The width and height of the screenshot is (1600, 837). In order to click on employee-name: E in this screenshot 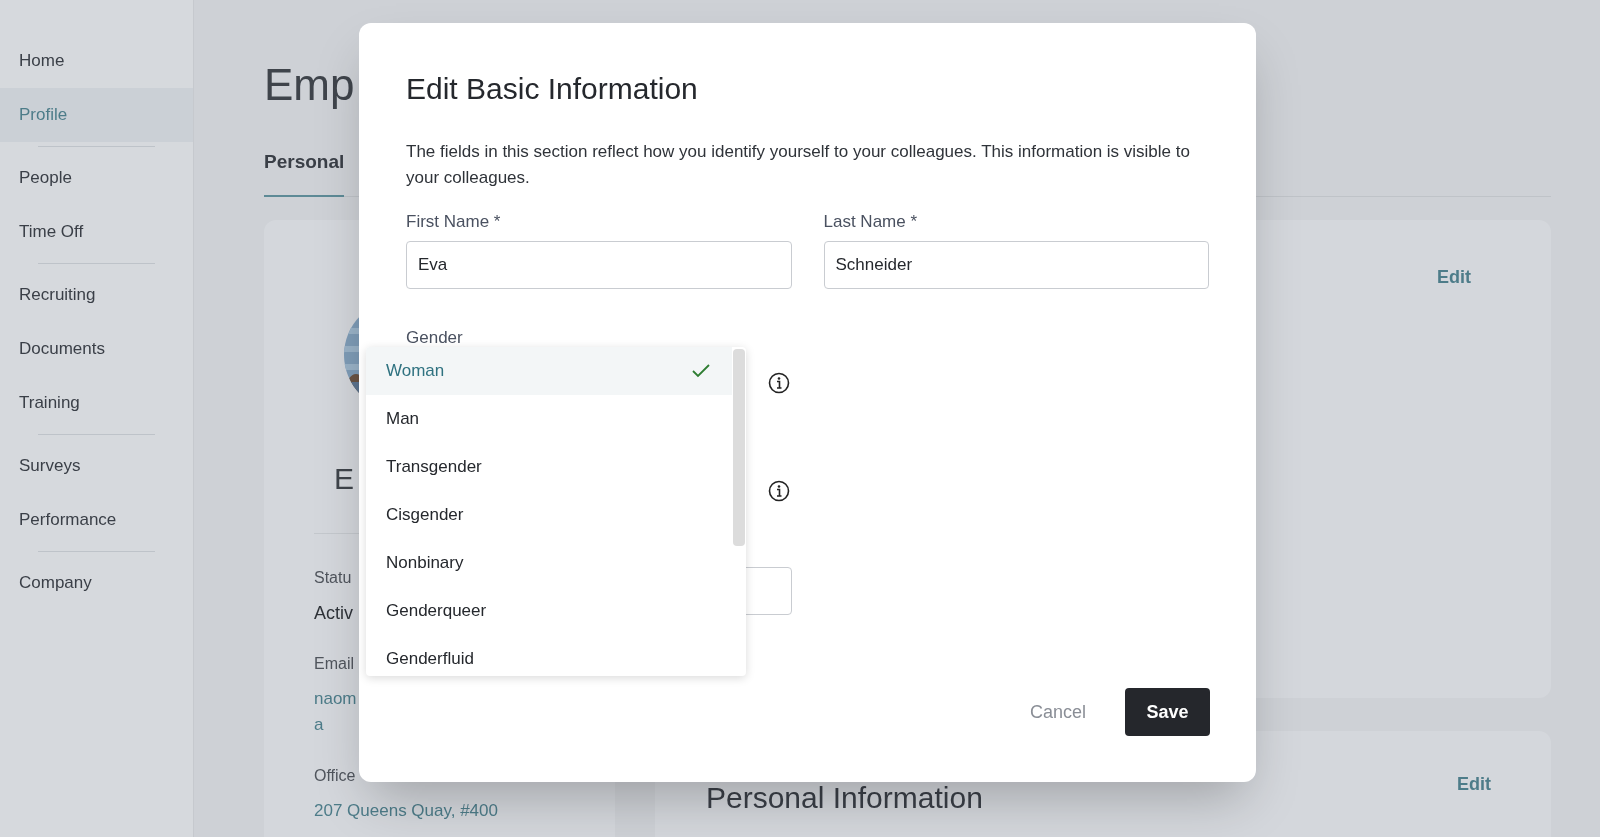, I will do `click(344, 478)`.